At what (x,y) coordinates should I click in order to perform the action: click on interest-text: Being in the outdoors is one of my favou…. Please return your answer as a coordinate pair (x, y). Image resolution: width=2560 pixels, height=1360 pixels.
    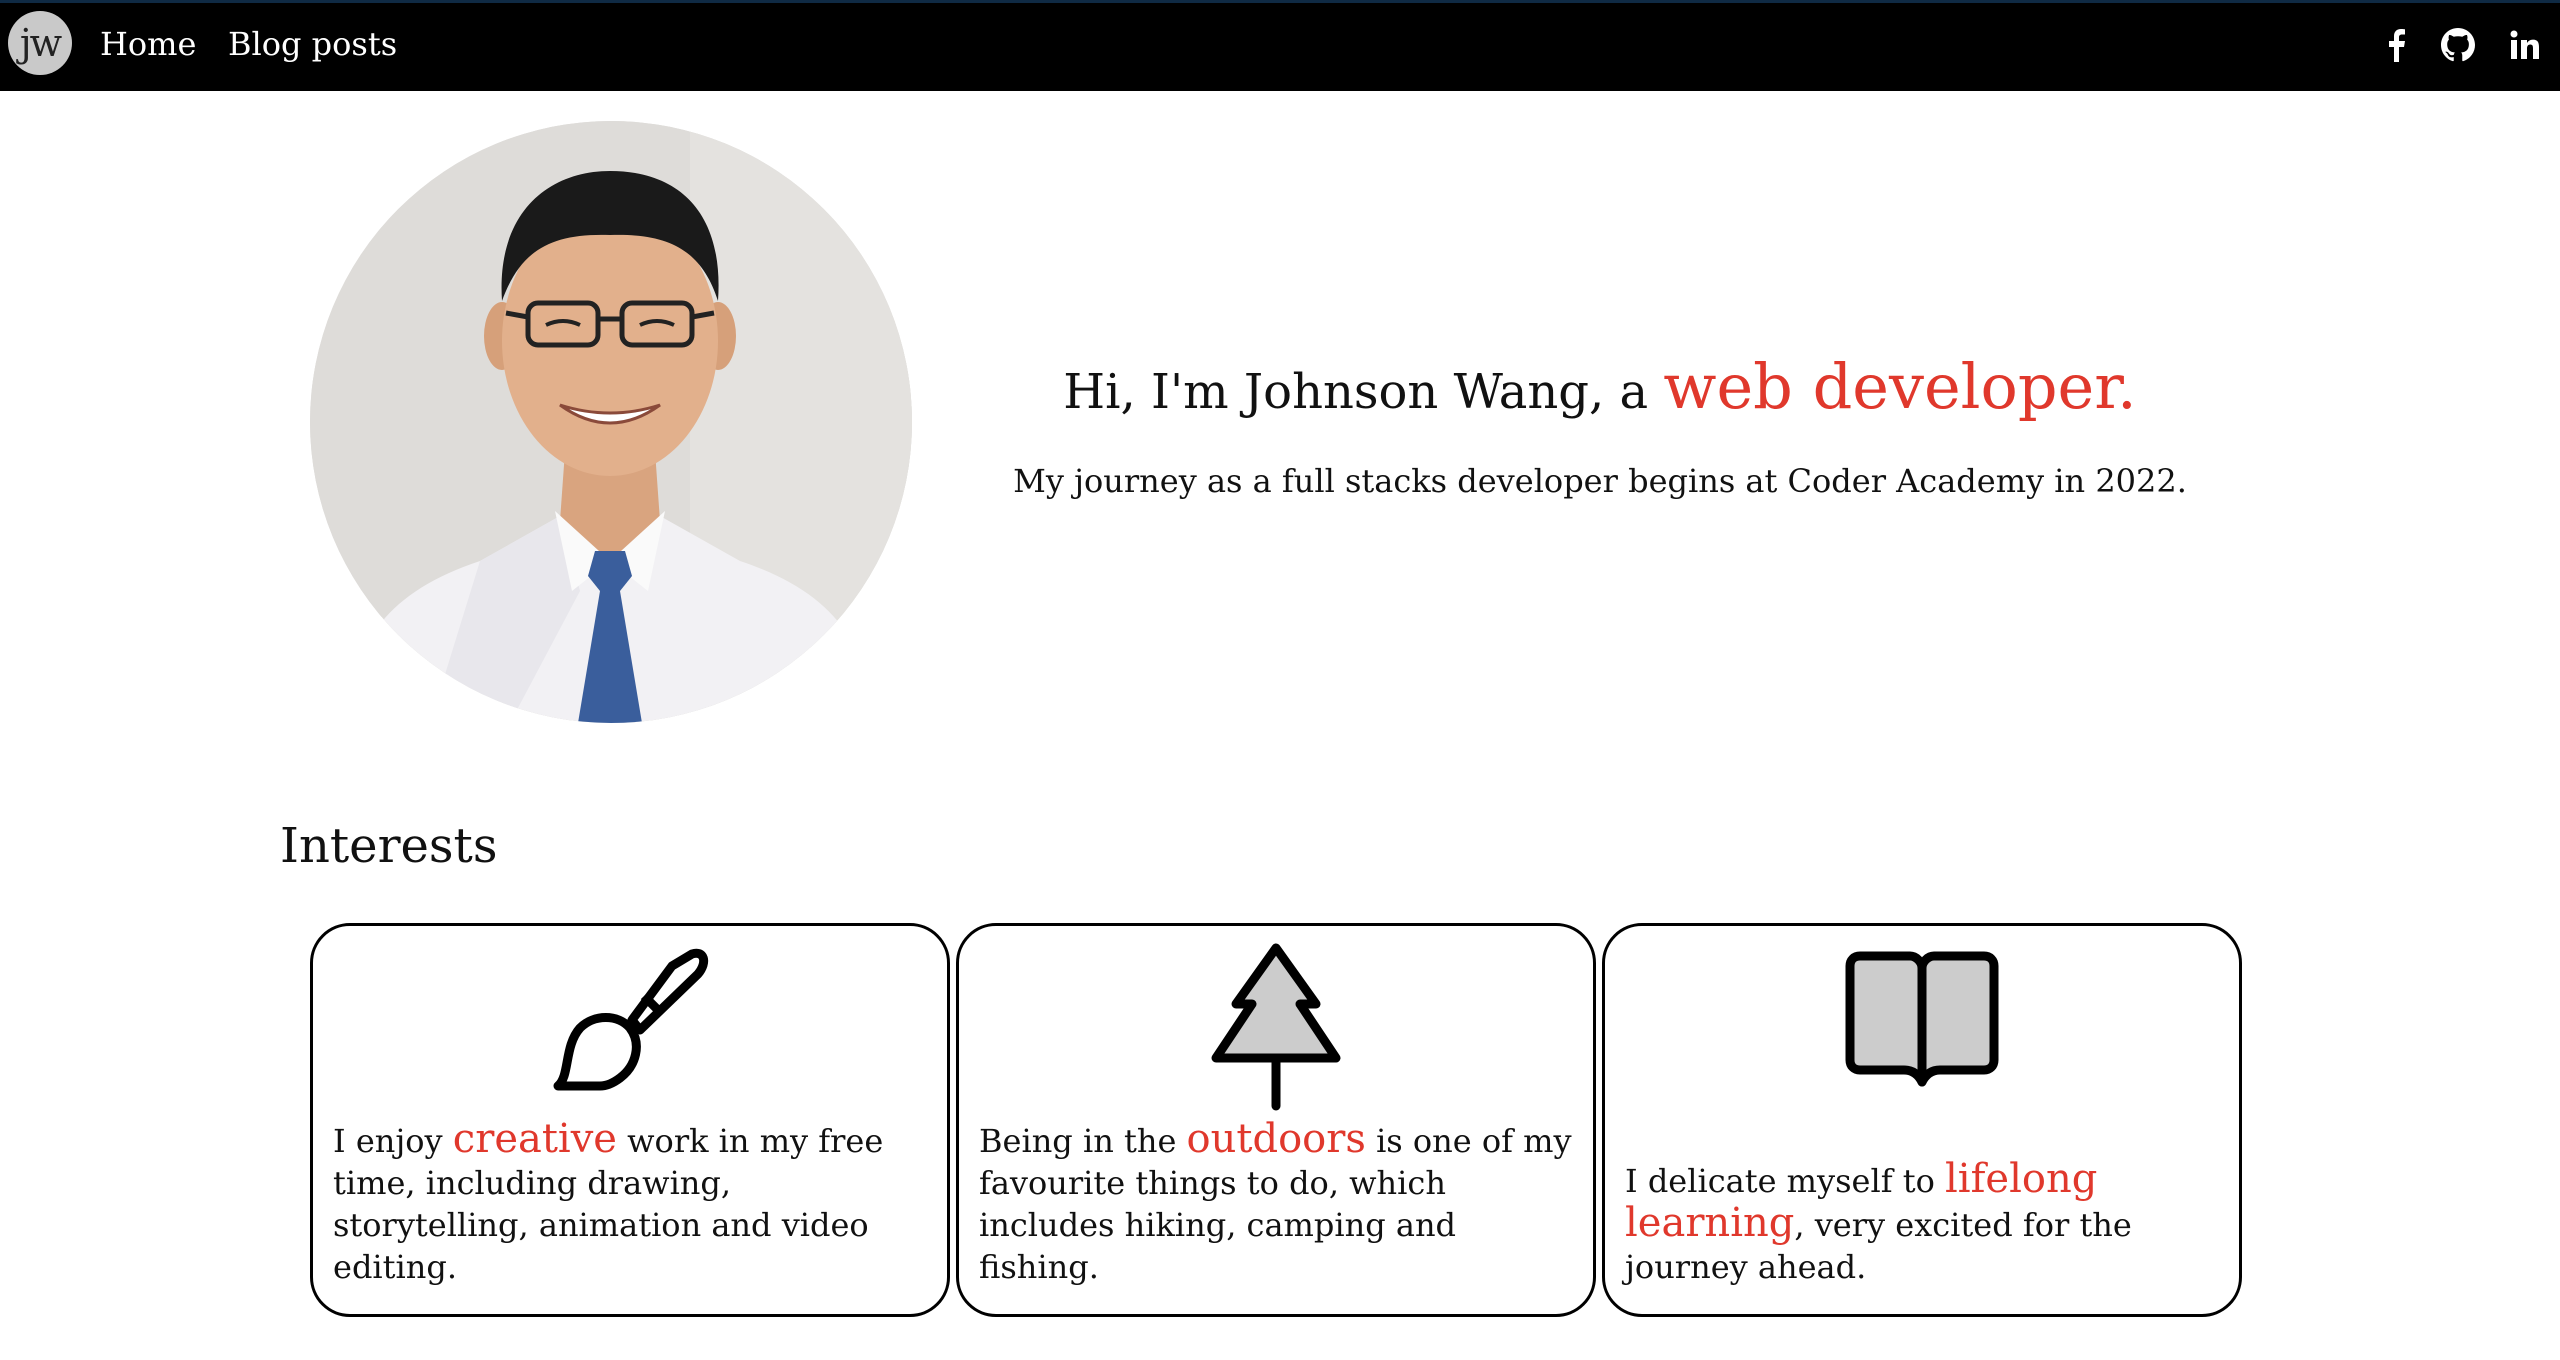
    Looking at the image, I should click on (1276, 1203).